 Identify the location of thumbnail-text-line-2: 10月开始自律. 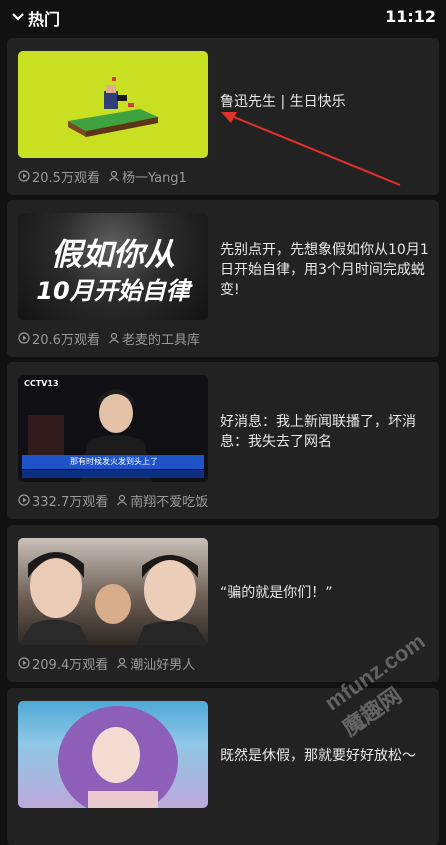
(113, 291).